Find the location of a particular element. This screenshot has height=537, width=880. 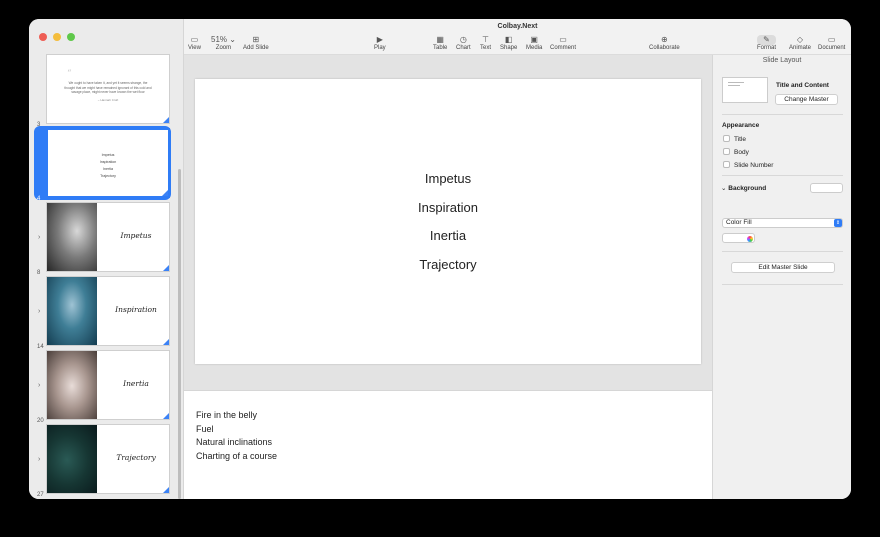

close-window-button is located at coordinates (43, 37).